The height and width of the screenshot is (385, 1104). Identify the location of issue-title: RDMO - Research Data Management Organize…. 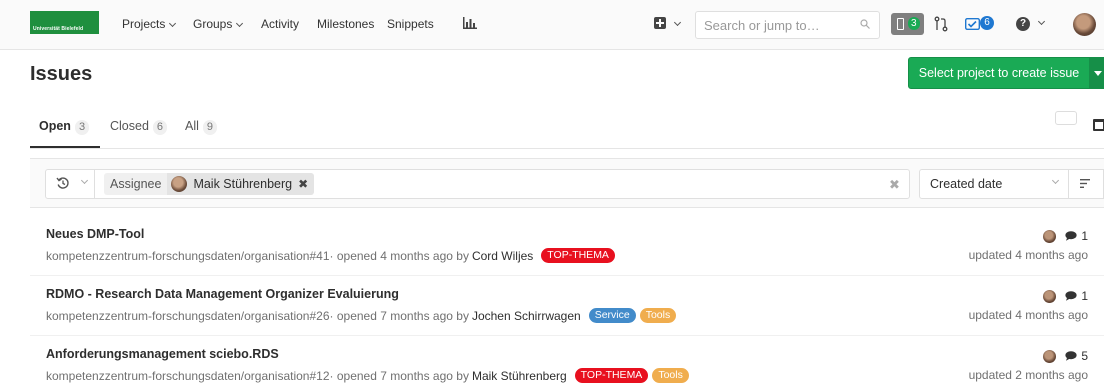
(222, 294).